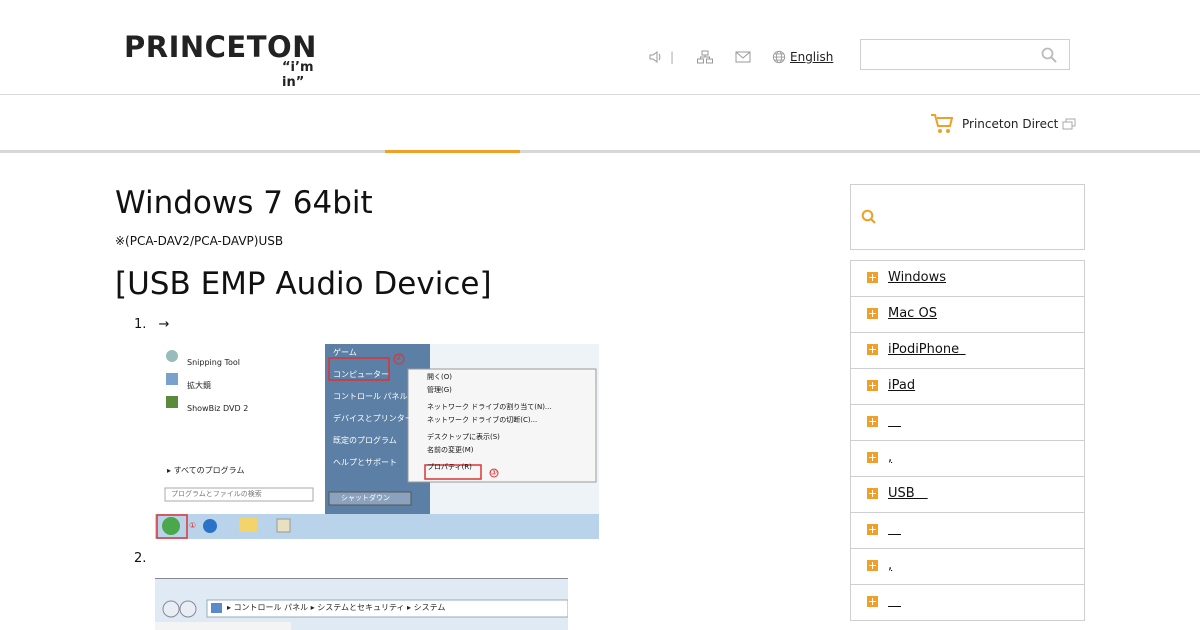  I want to click on list-item: コンピューター, so click(361, 374).